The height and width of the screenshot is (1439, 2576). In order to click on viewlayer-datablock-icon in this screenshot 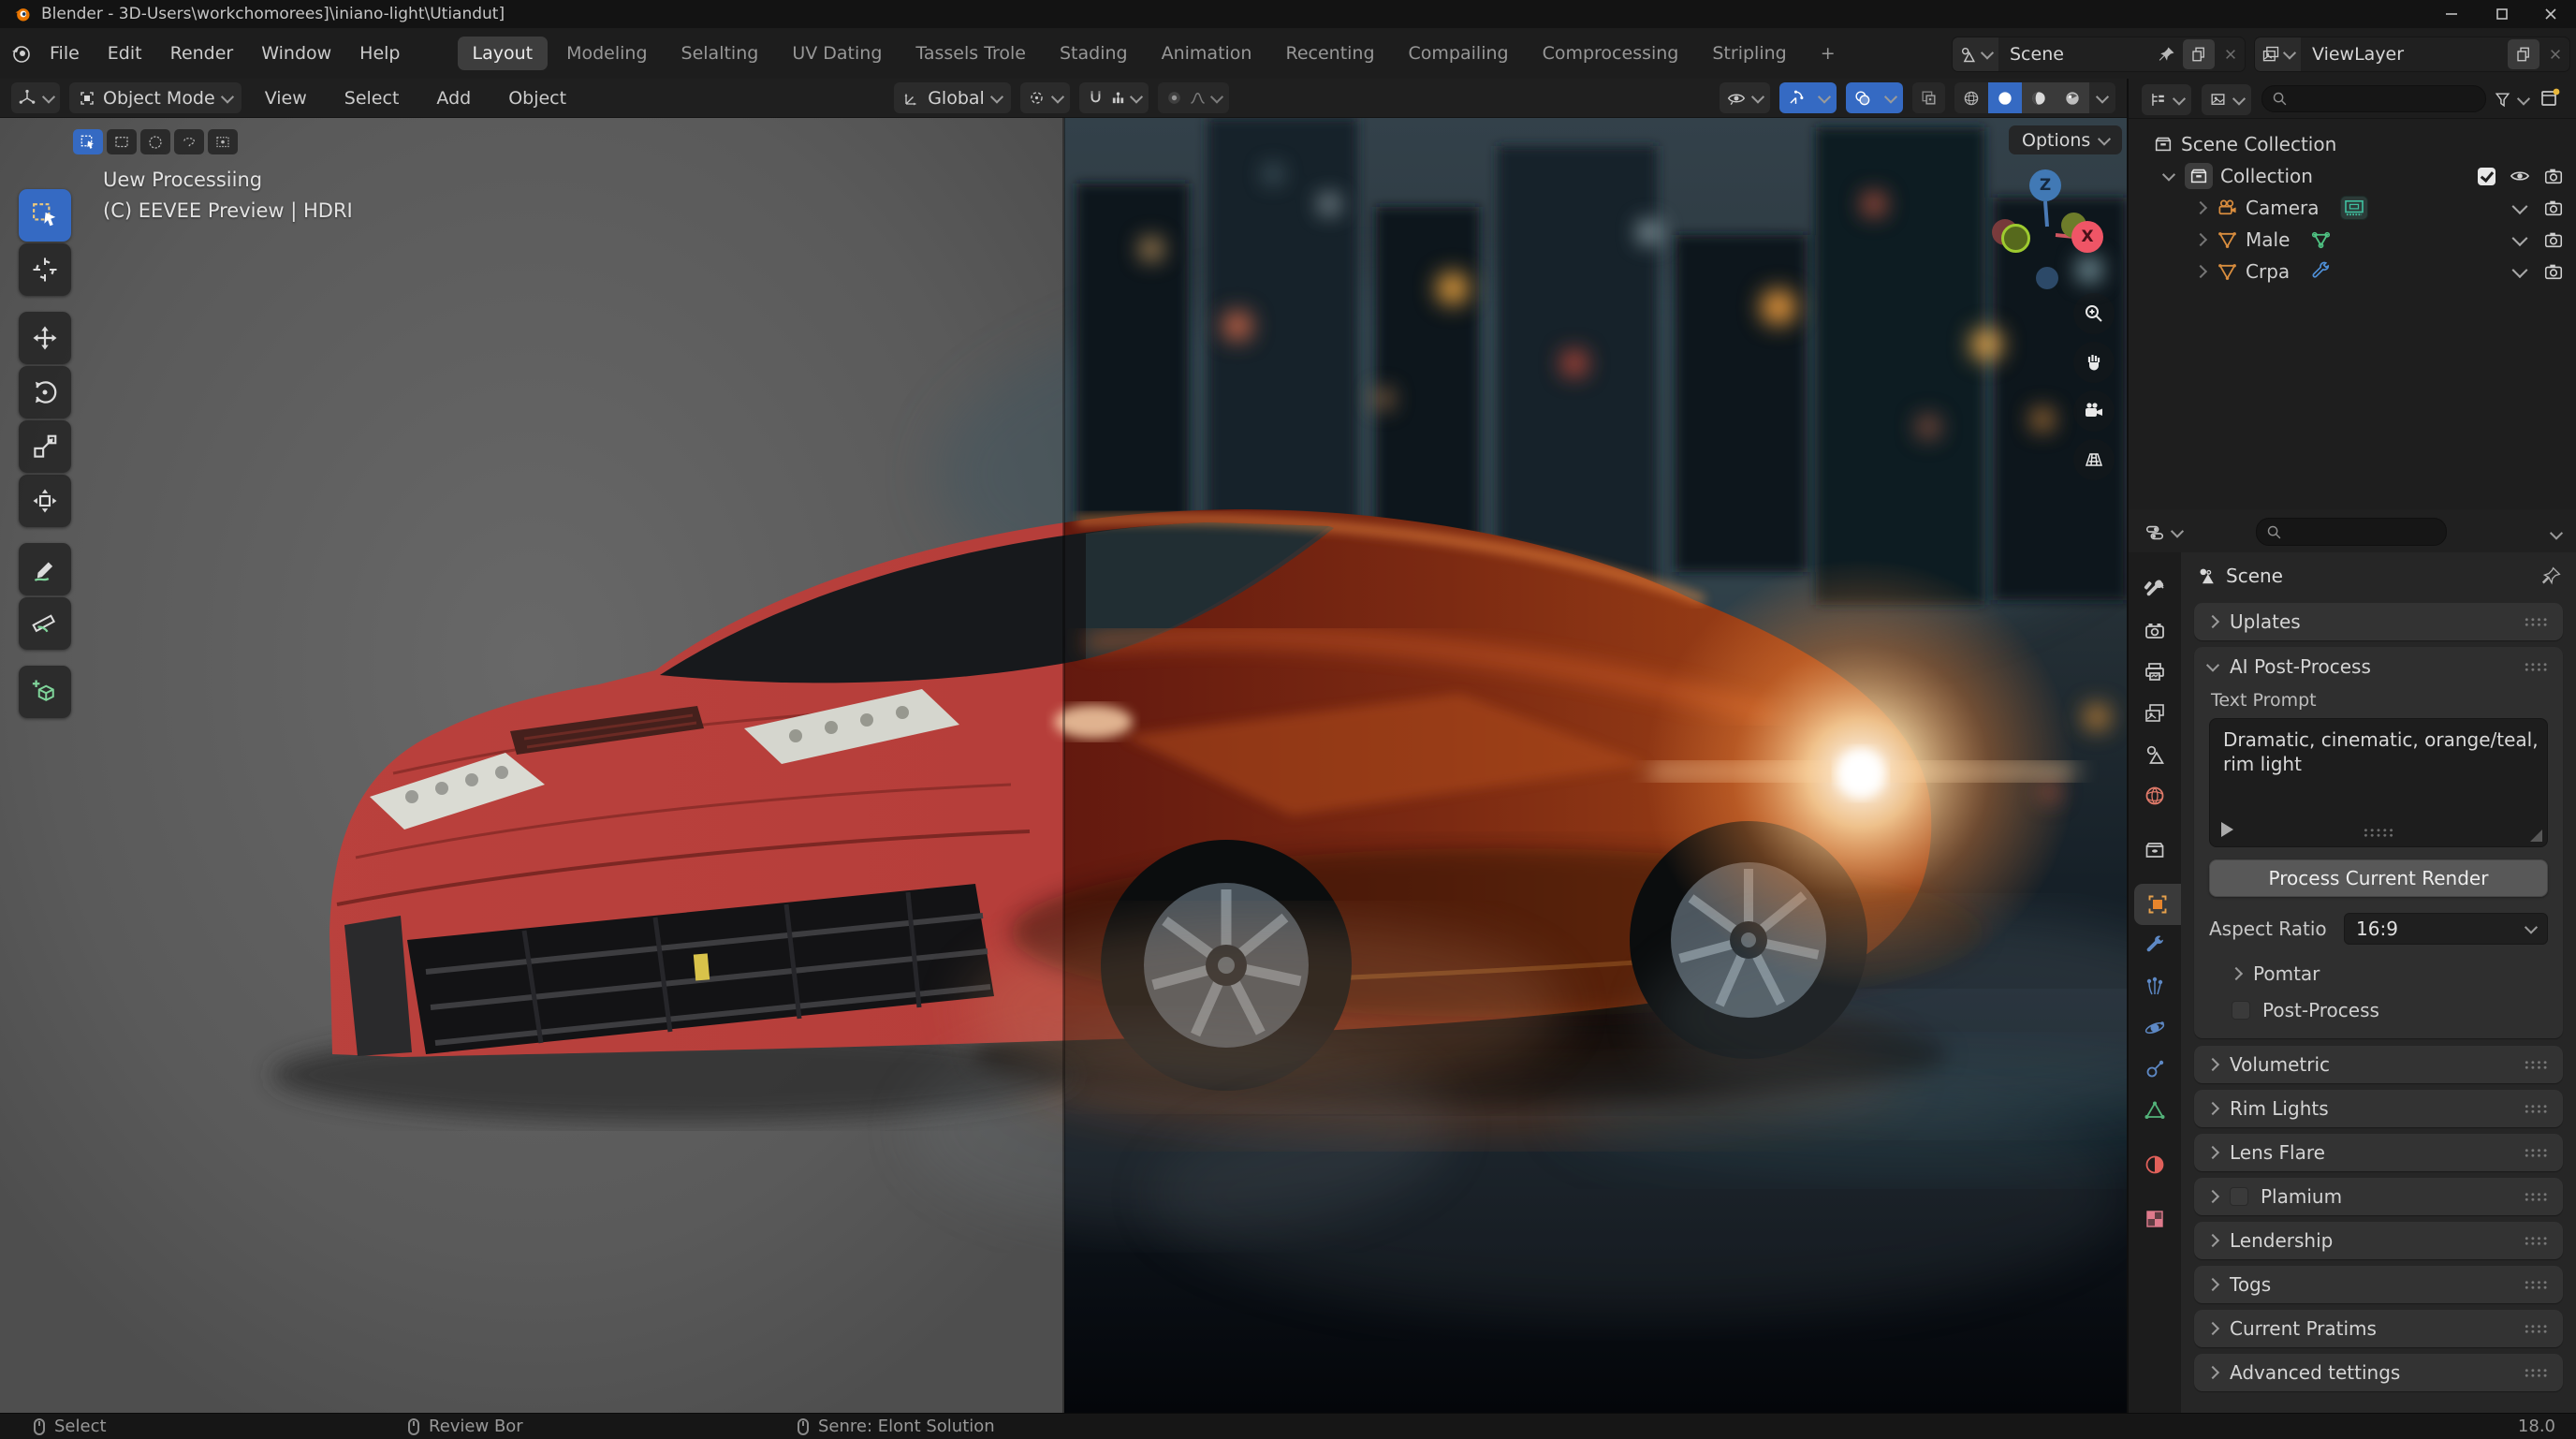, I will do `click(2278, 54)`.